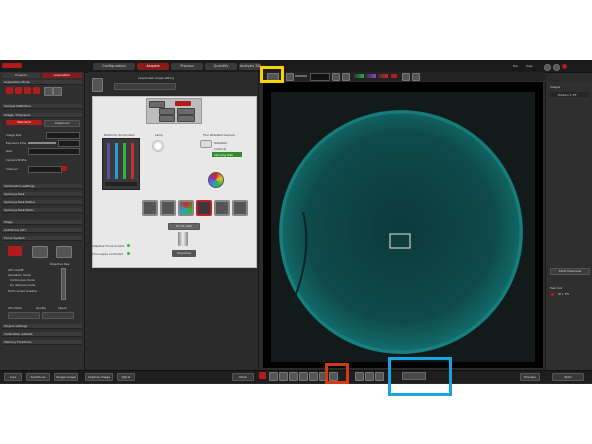 The height and width of the screenshot is (444, 592). I want to click on mode-button-z, so click(27, 90).